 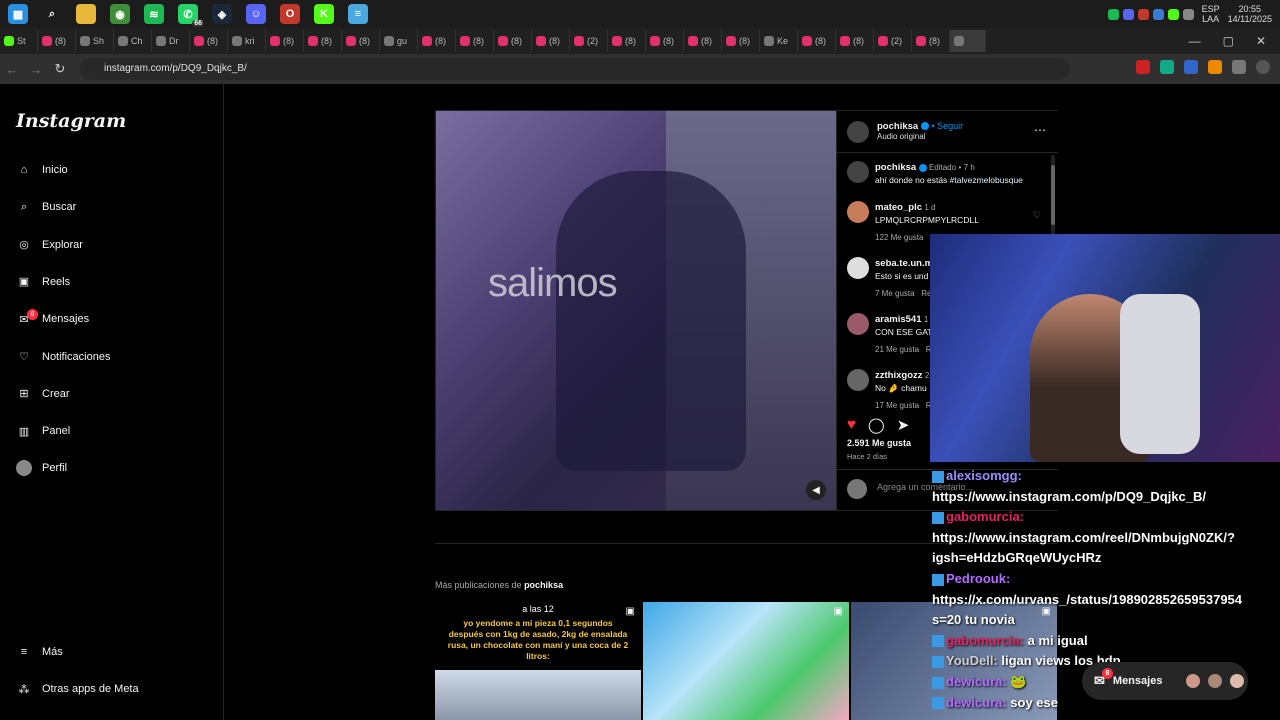 What do you see at coordinates (898, 207) in the screenshot?
I see `comment-username: mateo_plc` at bounding box center [898, 207].